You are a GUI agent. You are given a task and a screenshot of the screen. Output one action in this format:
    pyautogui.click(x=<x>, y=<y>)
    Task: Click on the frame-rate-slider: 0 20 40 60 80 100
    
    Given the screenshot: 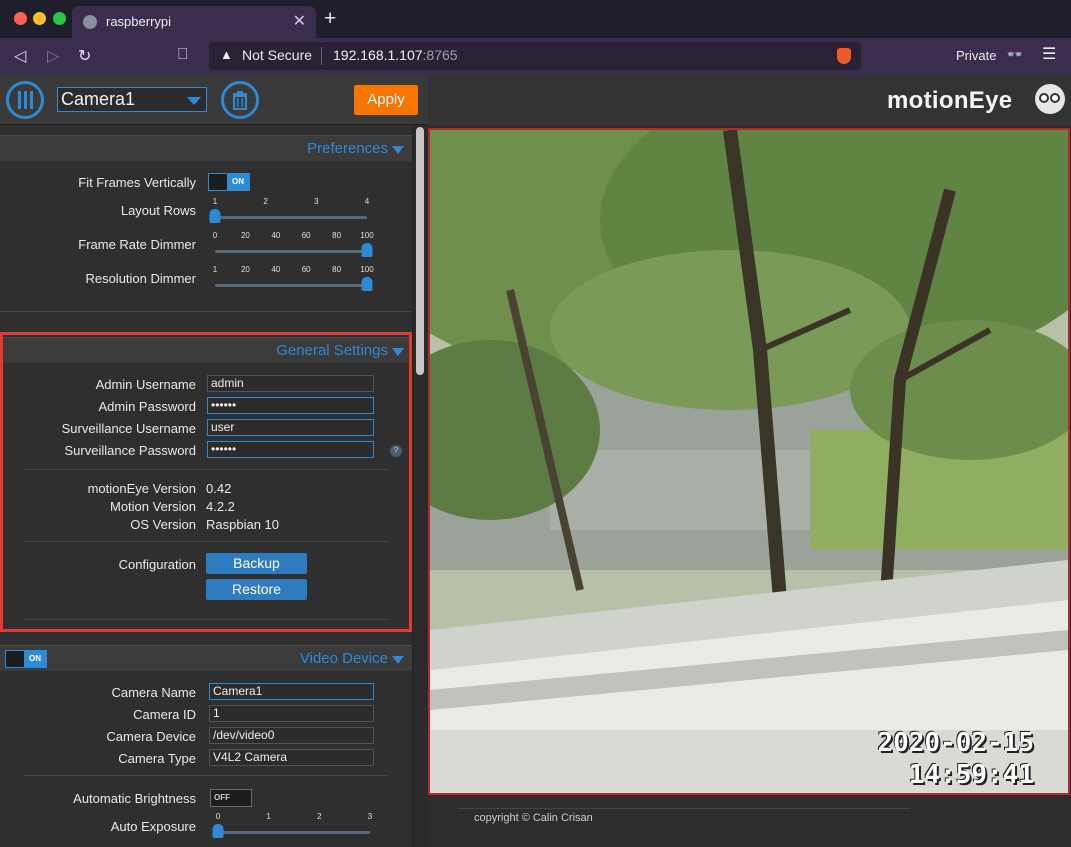 What is the action you would take?
    pyautogui.click(x=293, y=246)
    